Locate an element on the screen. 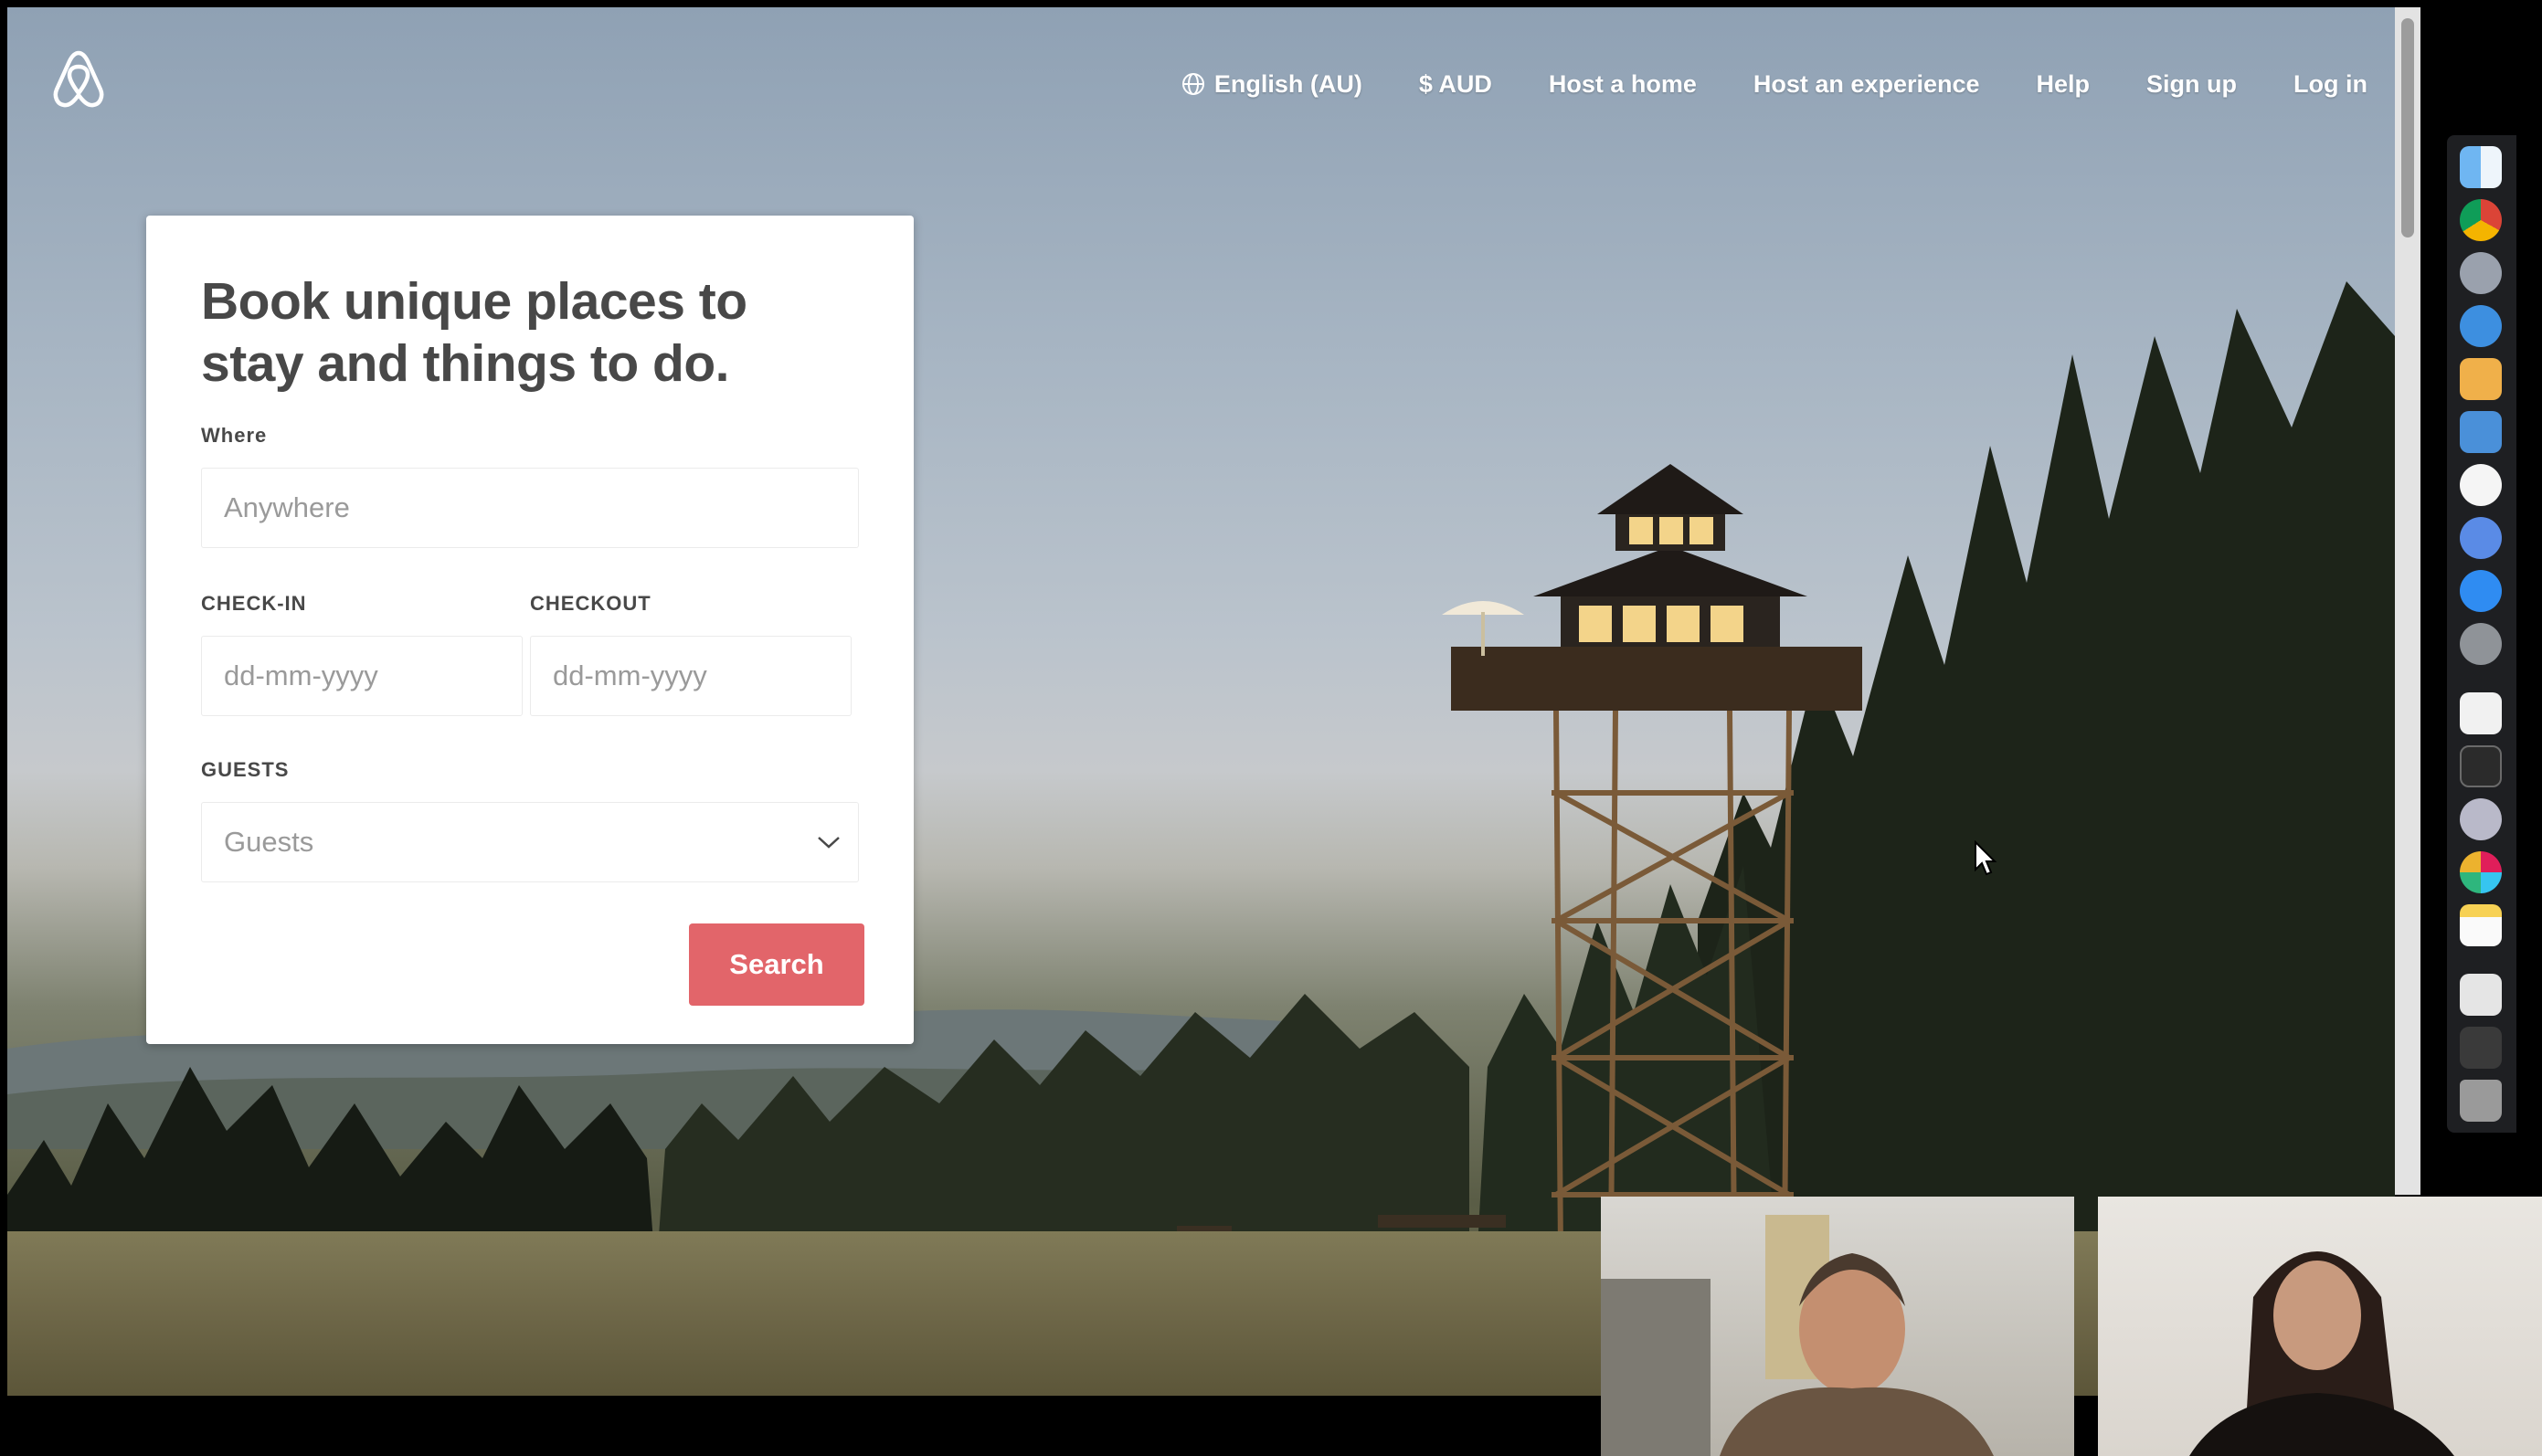 The image size is (2542, 1456). checkin-placeholder: dd-mm-yyyy is located at coordinates (301, 675).